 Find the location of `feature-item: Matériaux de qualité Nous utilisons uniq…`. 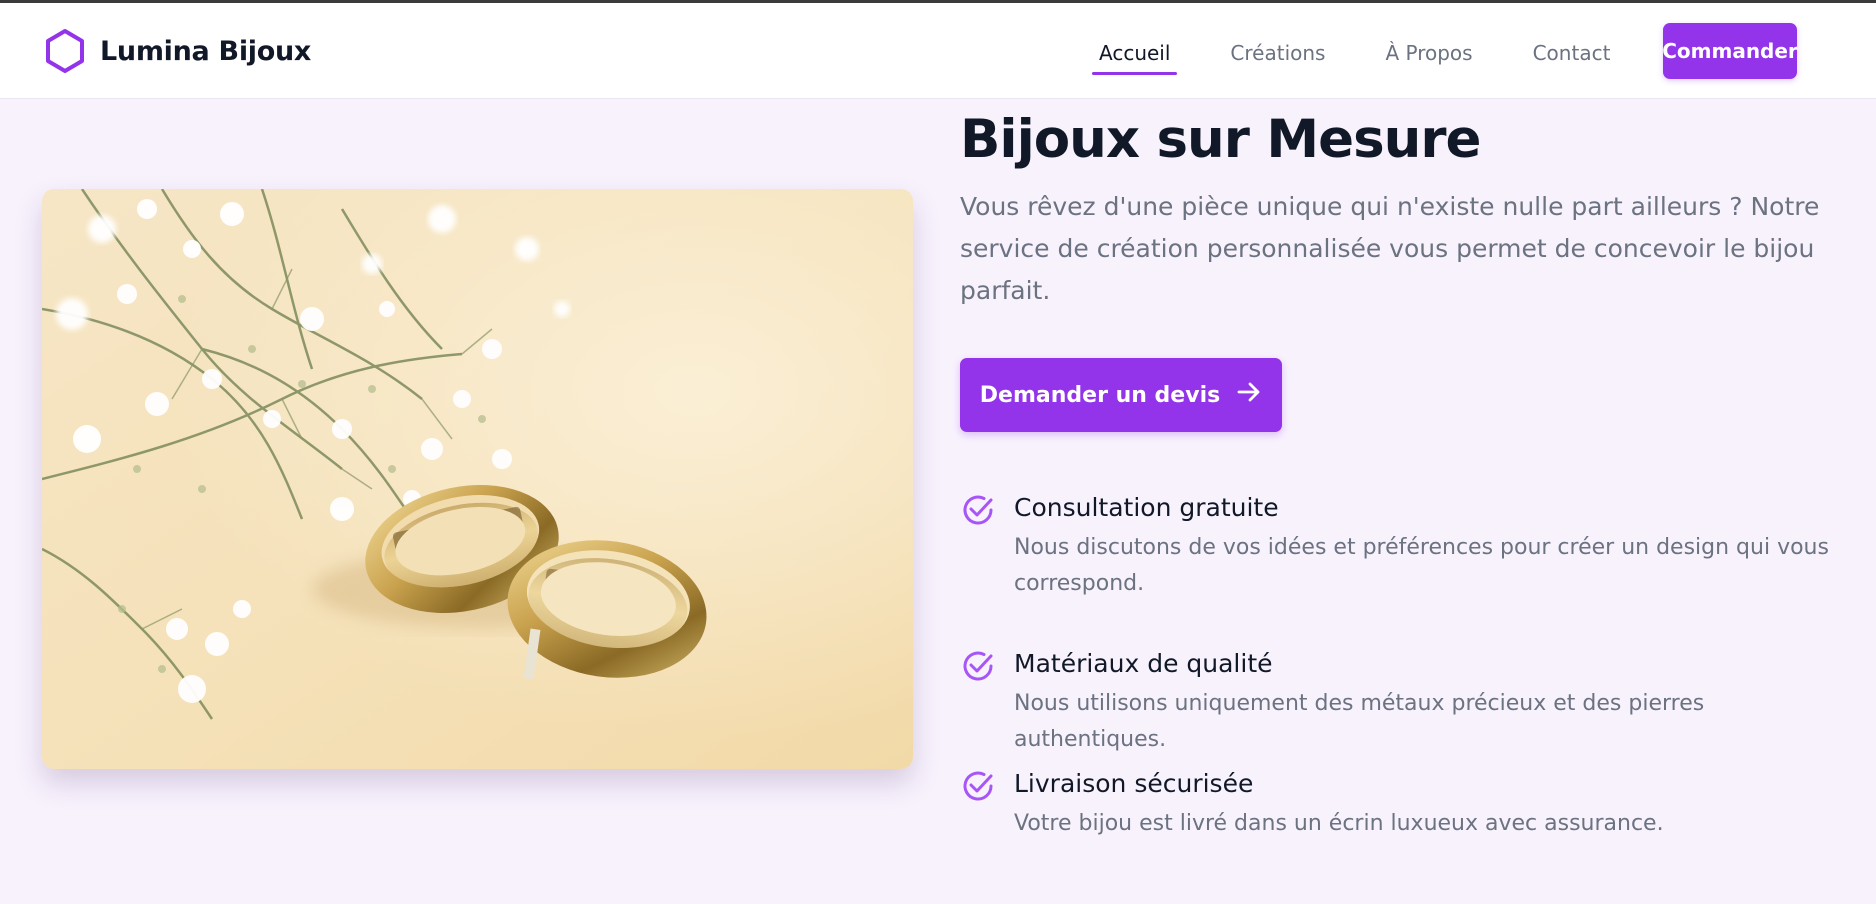

feature-item: Matériaux de qualité Nous utilisons uniq… is located at coordinates (1400, 706).